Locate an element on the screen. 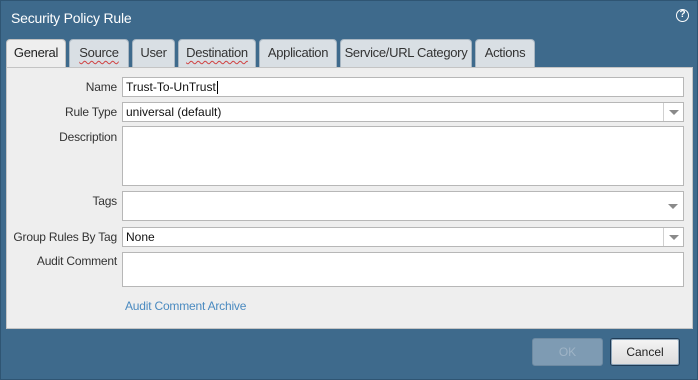 The image size is (698, 380). group-rules-by-tag-value: None is located at coordinates (140, 237).